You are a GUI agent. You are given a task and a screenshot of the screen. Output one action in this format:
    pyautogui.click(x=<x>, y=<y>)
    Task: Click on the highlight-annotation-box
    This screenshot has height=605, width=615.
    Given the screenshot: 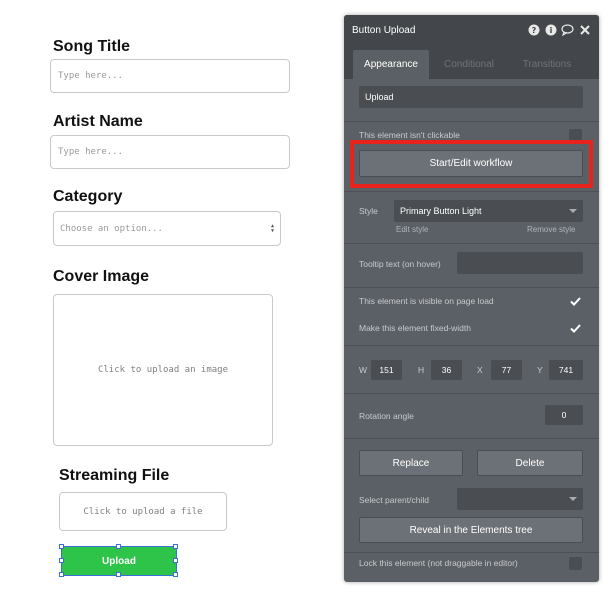 What is the action you would take?
    pyautogui.click(x=471, y=164)
    